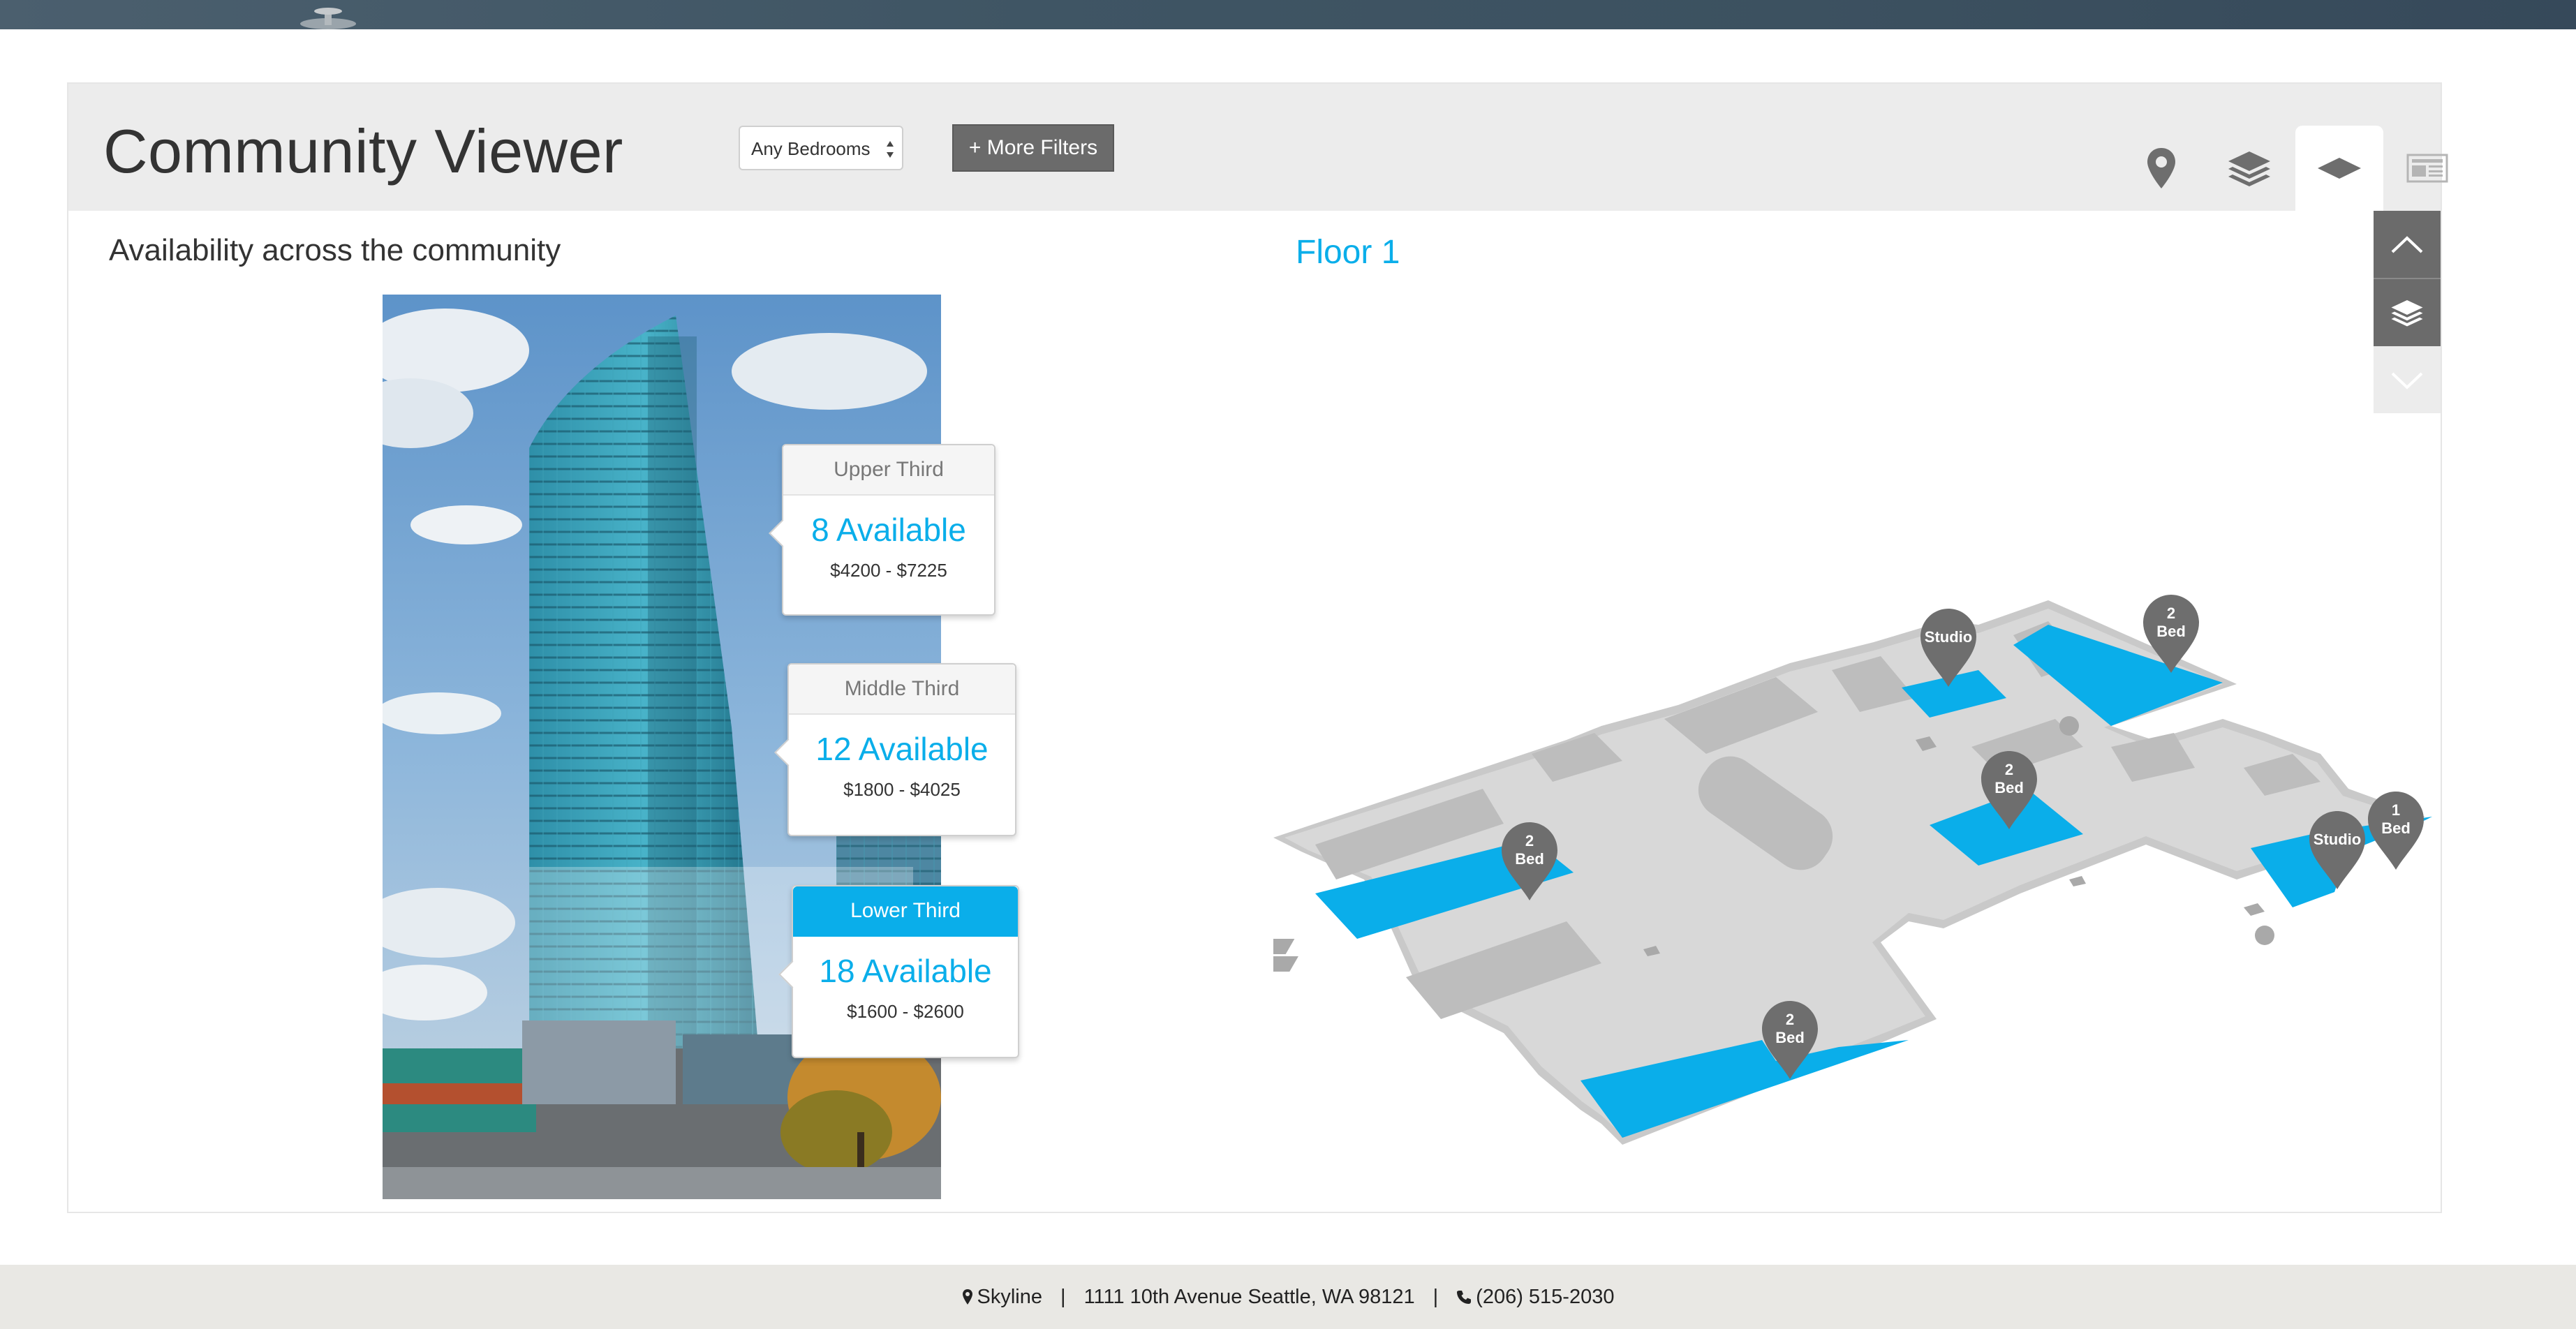 Image resolution: width=2576 pixels, height=1329 pixels. I want to click on pin-label: 1, so click(2396, 810).